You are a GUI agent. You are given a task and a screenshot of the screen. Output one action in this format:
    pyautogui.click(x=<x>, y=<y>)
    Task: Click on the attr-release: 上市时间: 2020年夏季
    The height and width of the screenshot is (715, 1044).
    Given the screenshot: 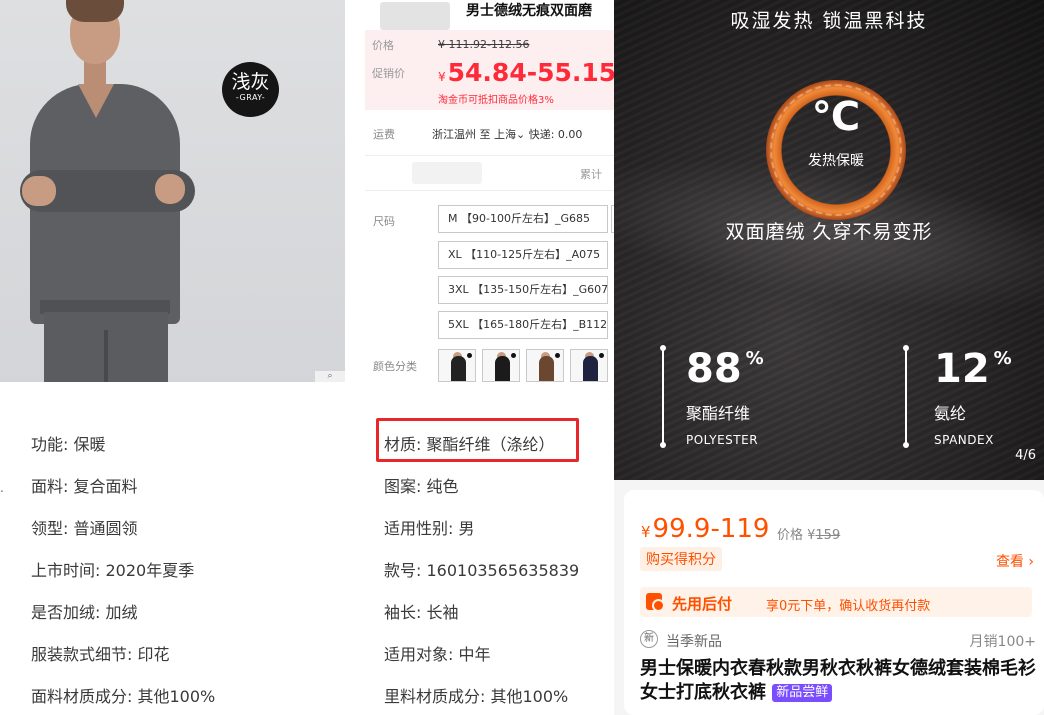 What is the action you would take?
    pyautogui.click(x=113, y=570)
    